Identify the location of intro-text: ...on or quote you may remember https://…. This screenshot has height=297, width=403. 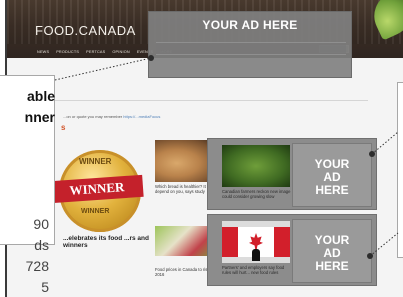
(111, 116).